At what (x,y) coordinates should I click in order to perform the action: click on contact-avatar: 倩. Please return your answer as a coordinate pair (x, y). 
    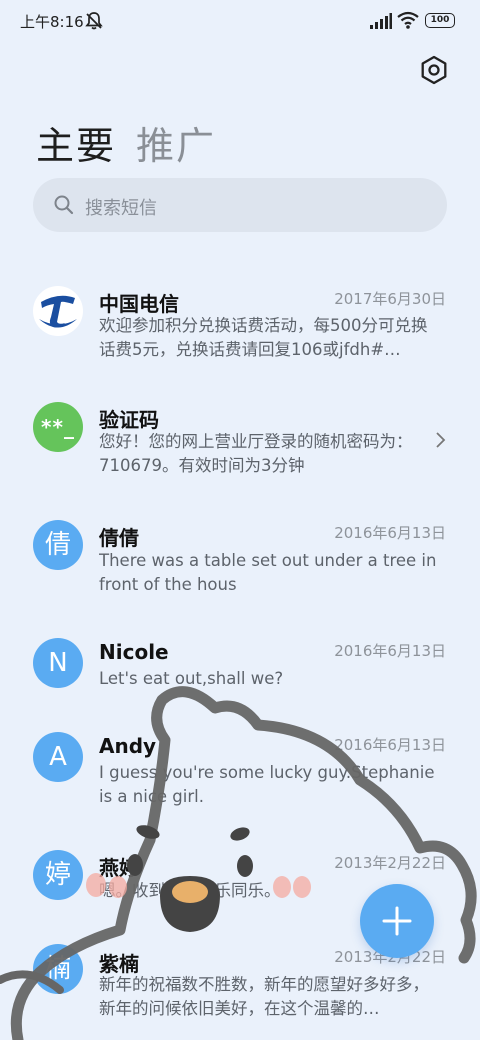
    Looking at the image, I should click on (58, 545).